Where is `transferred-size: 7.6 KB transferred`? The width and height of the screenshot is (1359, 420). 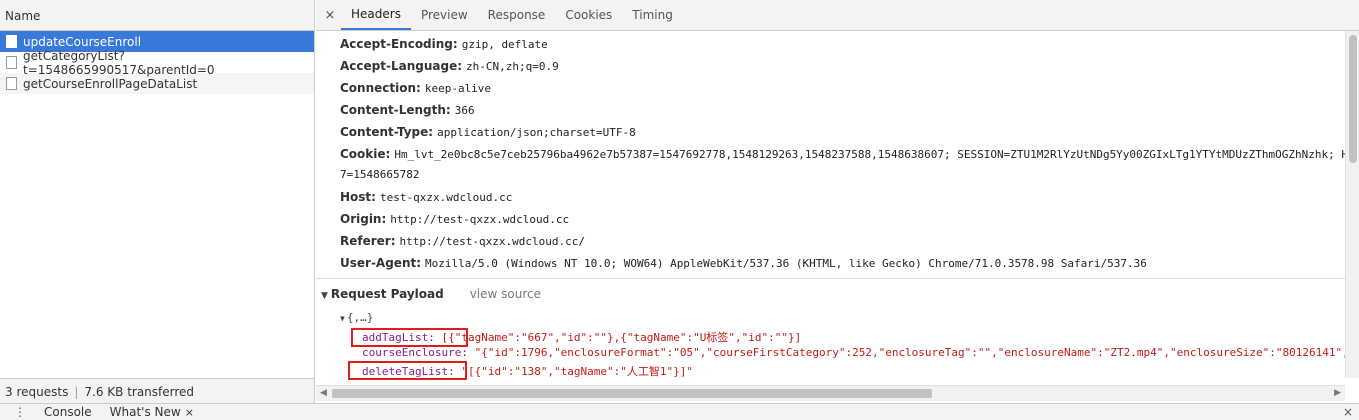
transferred-size: 7.6 KB transferred is located at coordinates (139, 392).